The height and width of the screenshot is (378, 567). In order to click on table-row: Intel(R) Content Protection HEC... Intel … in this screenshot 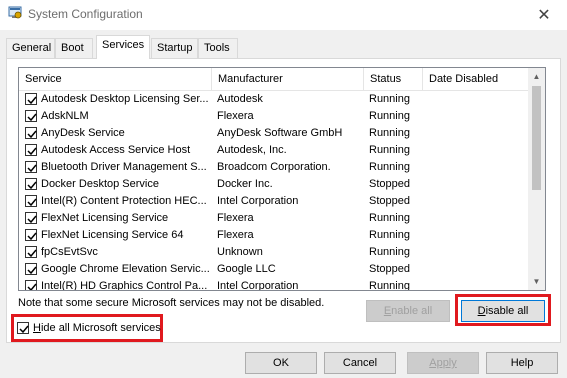, I will do `click(273, 201)`.